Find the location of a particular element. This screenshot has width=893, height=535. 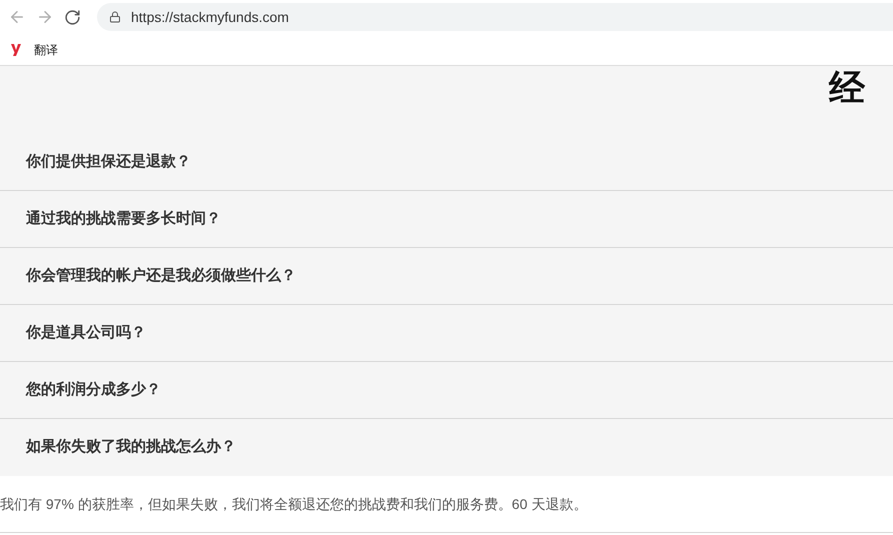

faq-question: 你是道具公司吗？ is located at coordinates (446, 333).